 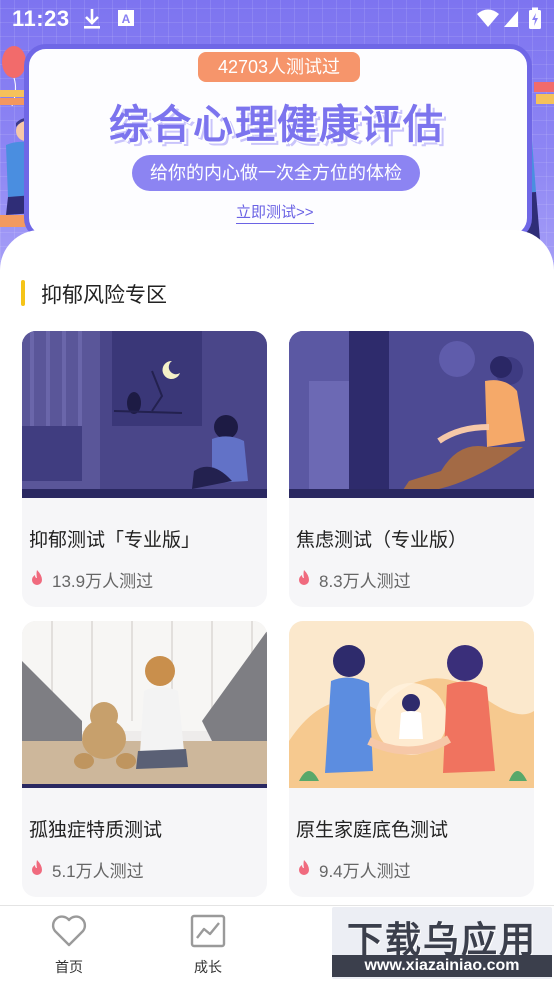 I want to click on card-stat: 13.9万人测过, so click(x=103, y=581).